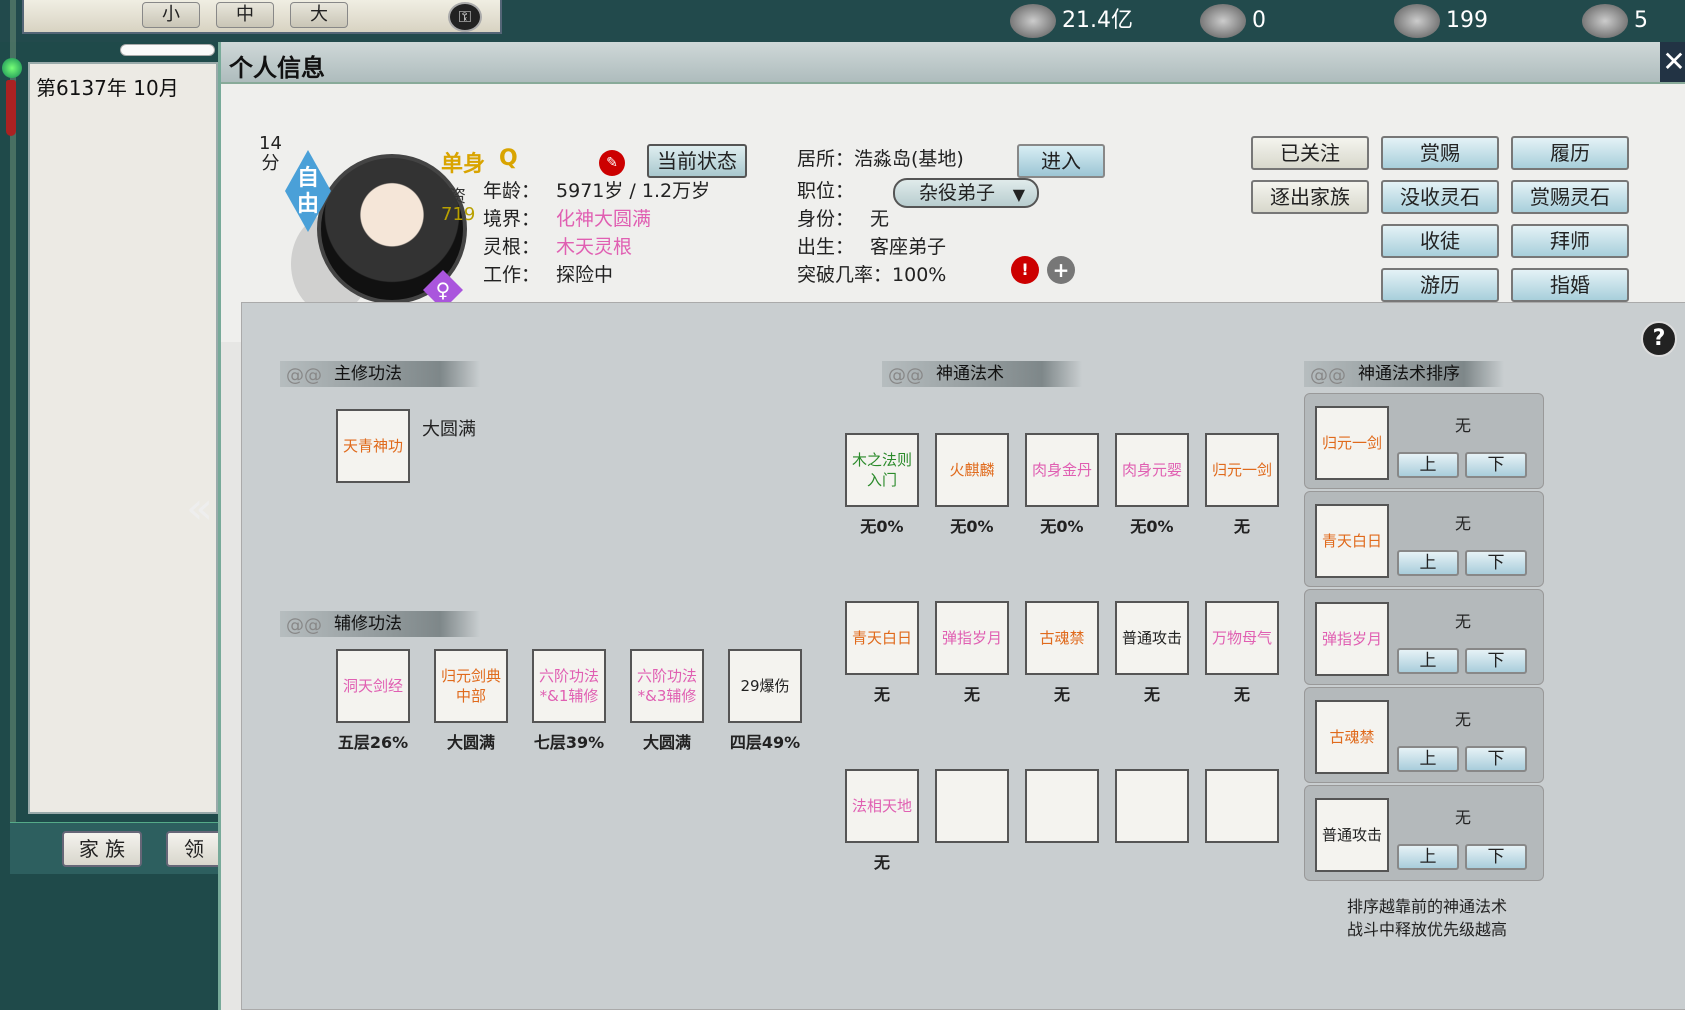 This screenshot has width=1685, height=1010. What do you see at coordinates (1352, 639) in the screenshot?
I see `sorted-spell-card: 弹指岁月` at bounding box center [1352, 639].